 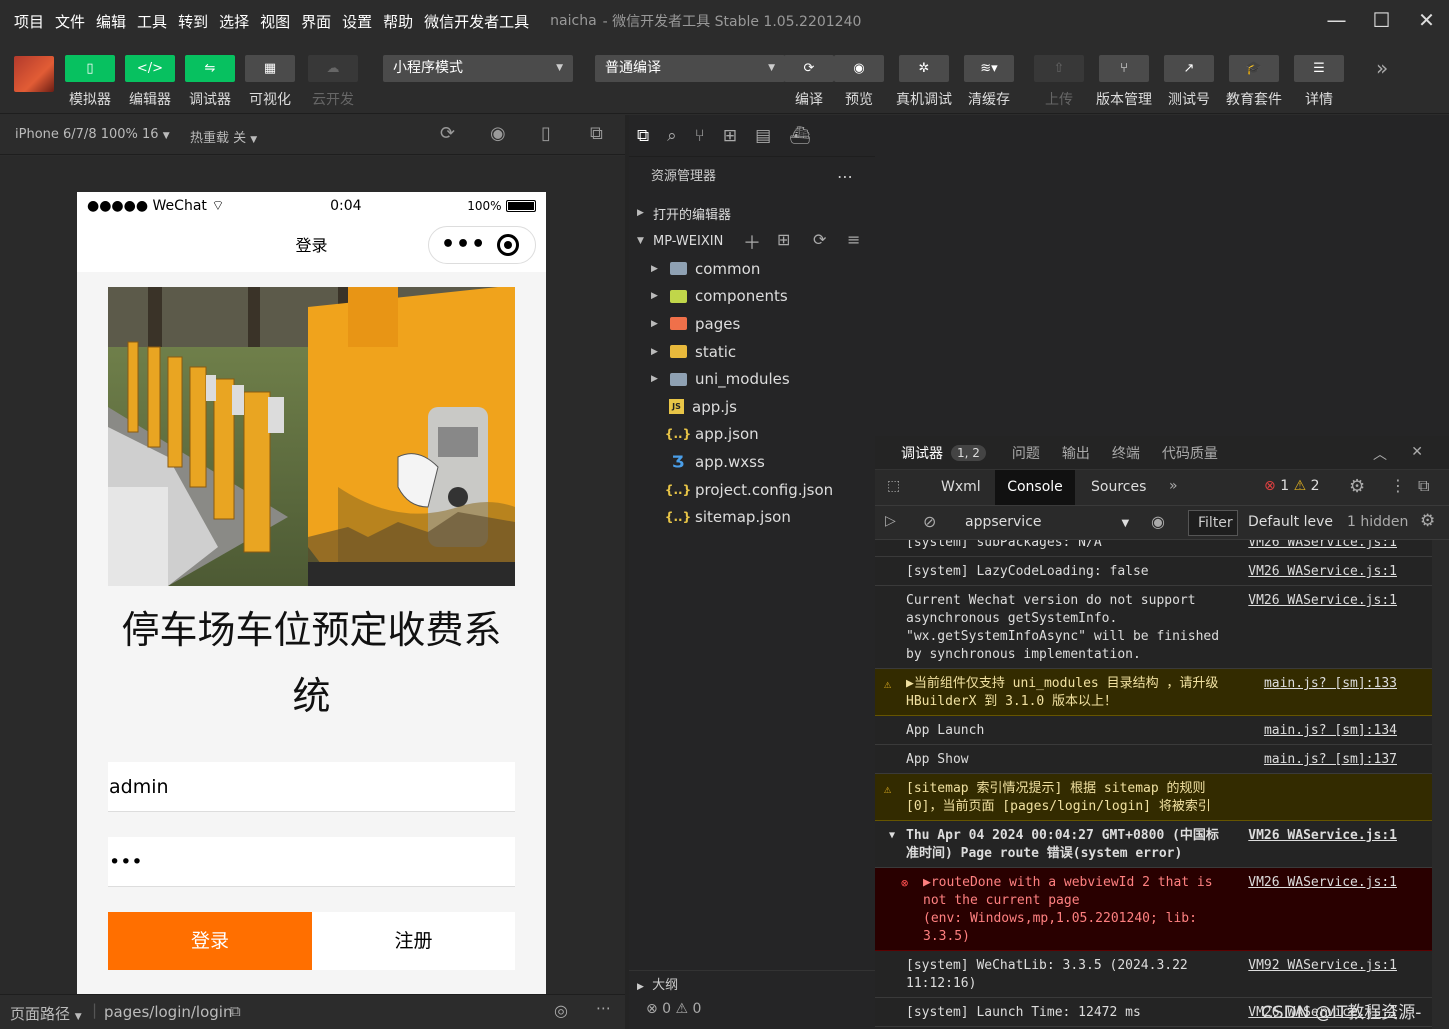 What do you see at coordinates (210, 941) in the screenshot?
I see `login-button: 登录` at bounding box center [210, 941].